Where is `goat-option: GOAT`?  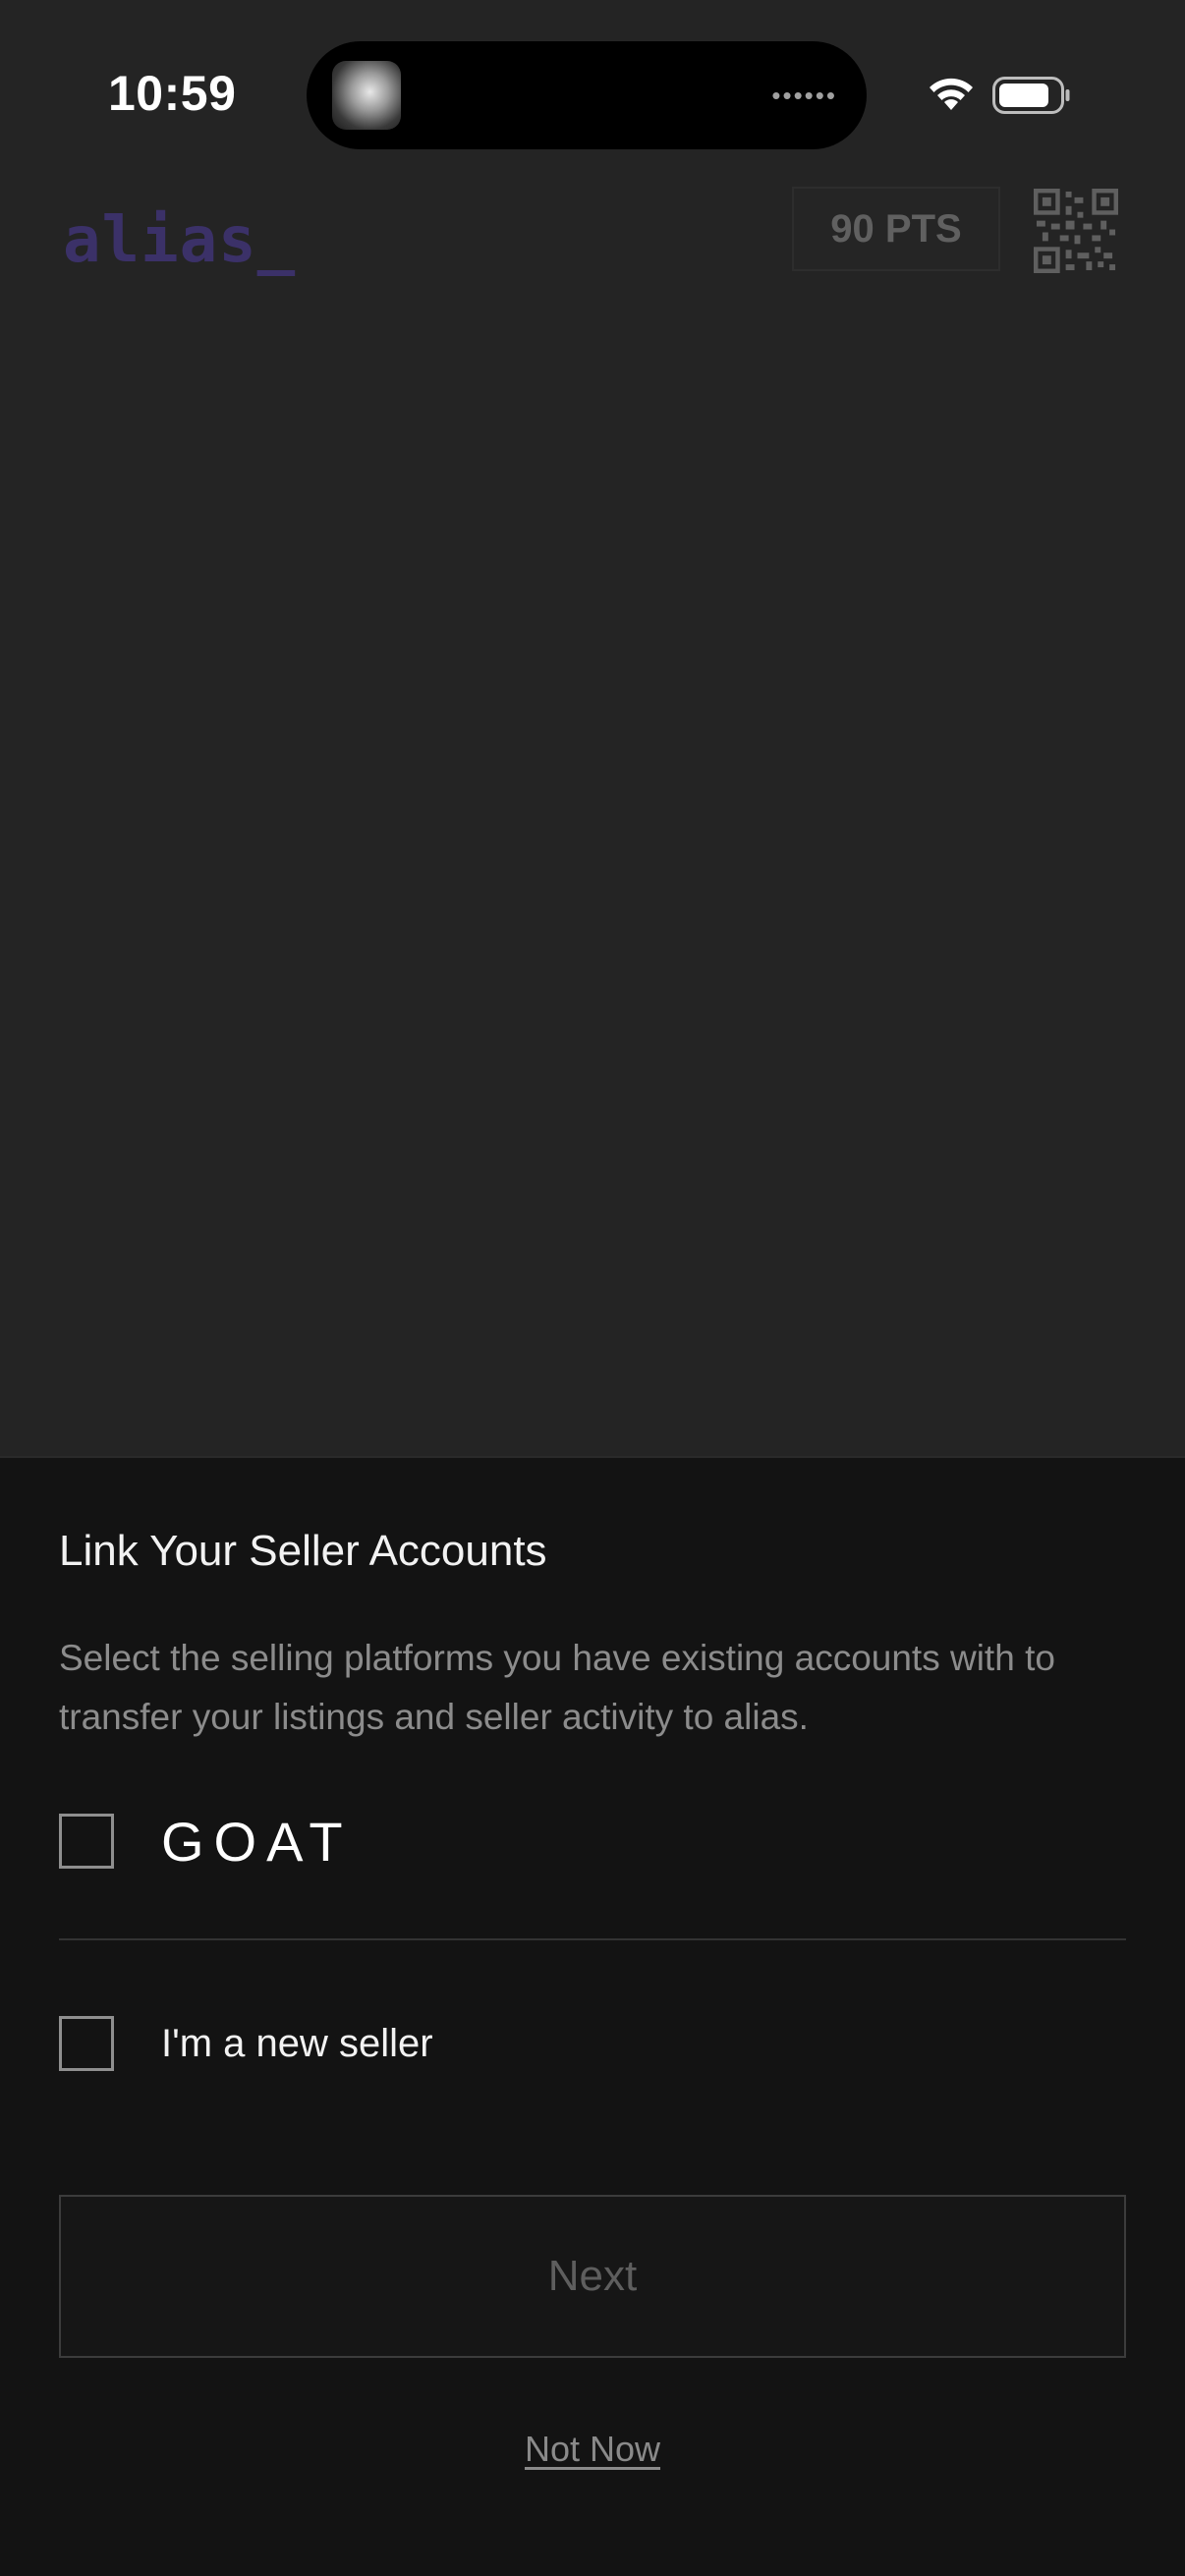
goat-option: GOAT is located at coordinates (592, 1841).